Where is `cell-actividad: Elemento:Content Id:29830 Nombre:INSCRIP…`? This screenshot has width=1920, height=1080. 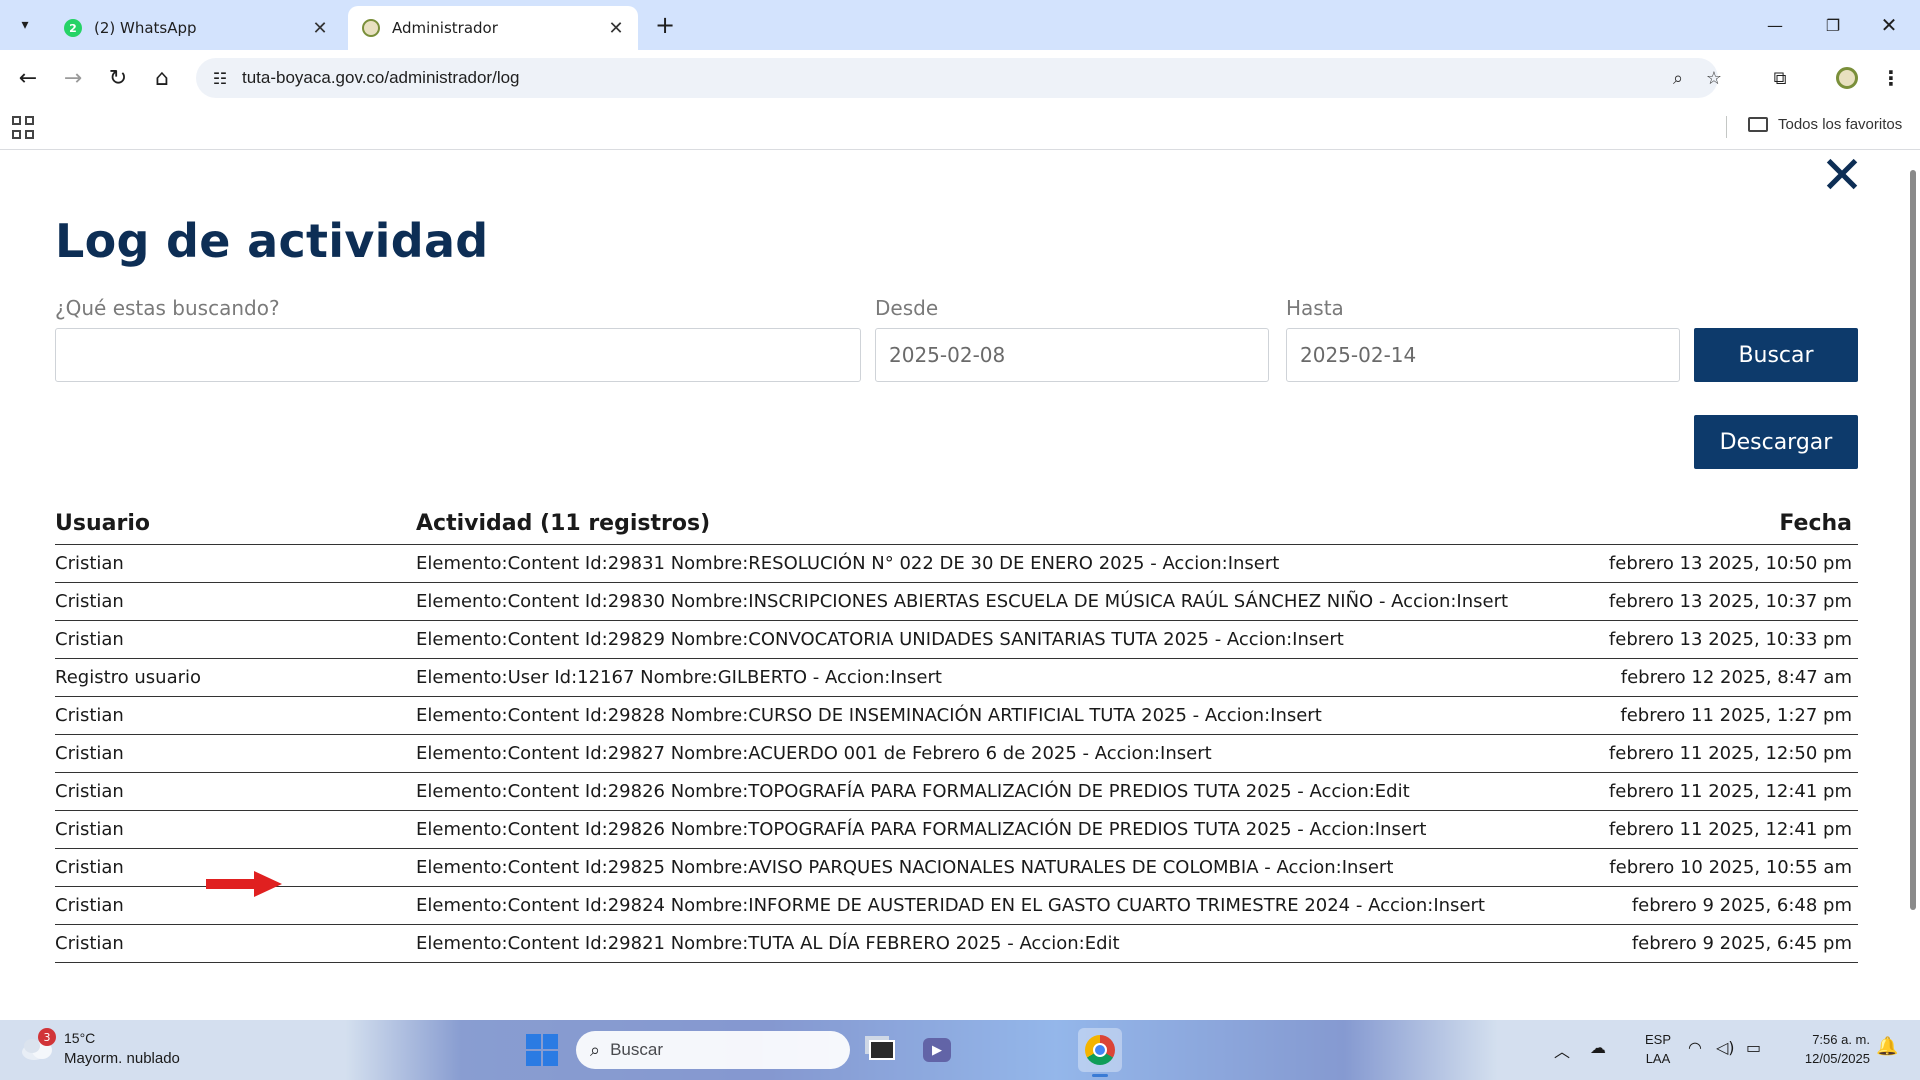 cell-actividad: Elemento:Content Id:29830 Nombre:INSCRIP… is located at coordinates (981, 601).